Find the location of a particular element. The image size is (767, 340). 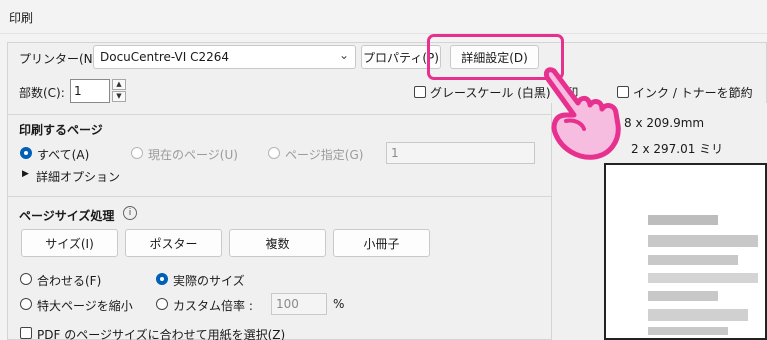

shrink-radio is located at coordinates (26, 304).